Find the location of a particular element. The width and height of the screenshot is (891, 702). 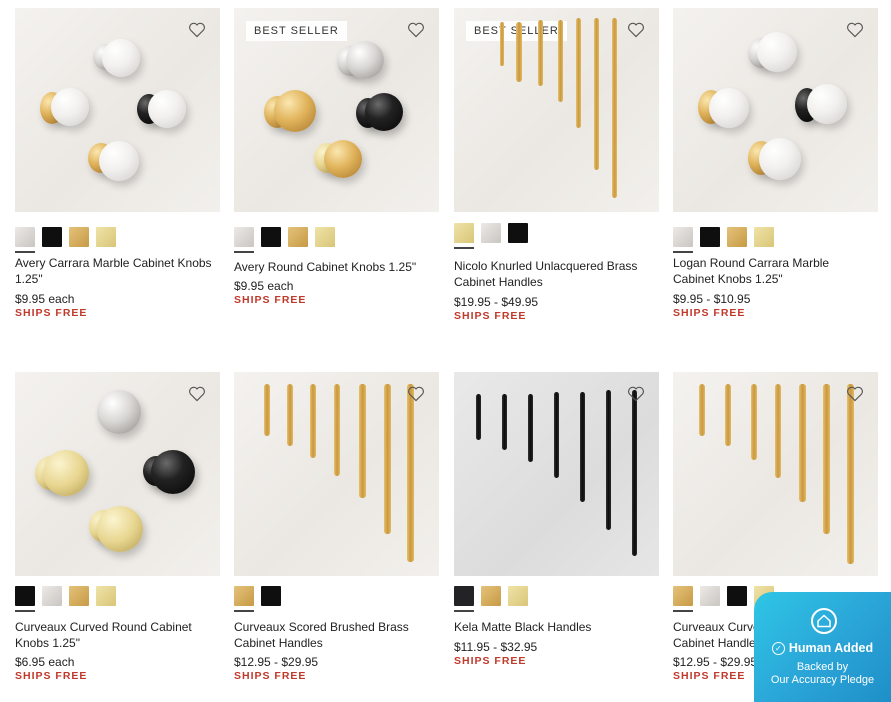

light-brass-knob is located at coordinates (66, 473).